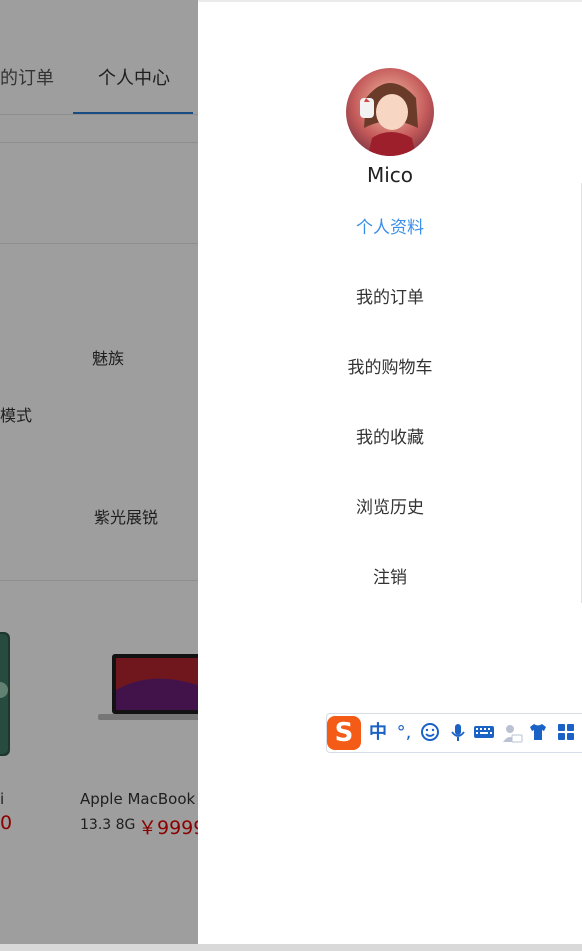  I want to click on grid-icon, so click(566, 733).